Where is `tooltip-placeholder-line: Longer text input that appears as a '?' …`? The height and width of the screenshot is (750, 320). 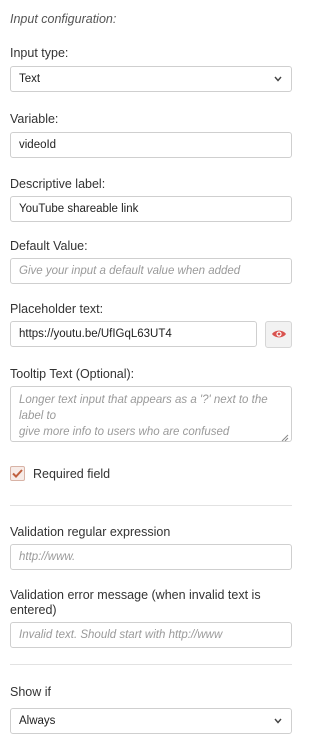 tooltip-placeholder-line: Longer text input that appears as a '?' … is located at coordinates (143, 408).